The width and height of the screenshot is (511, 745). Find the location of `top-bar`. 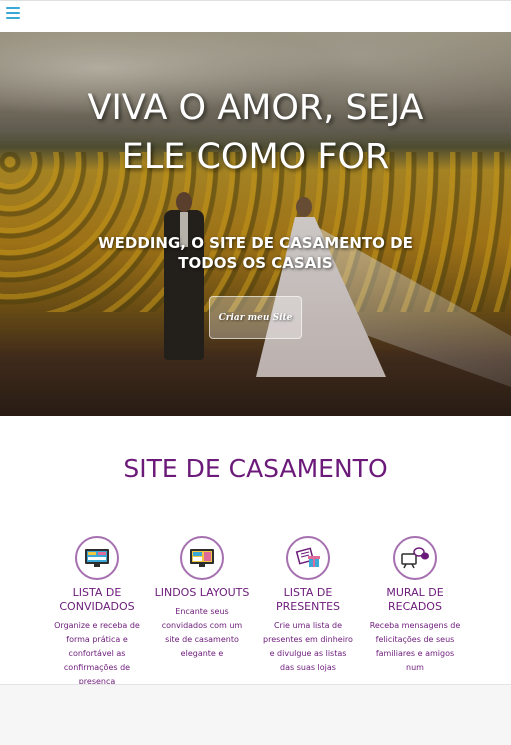

top-bar is located at coordinates (255, 16).